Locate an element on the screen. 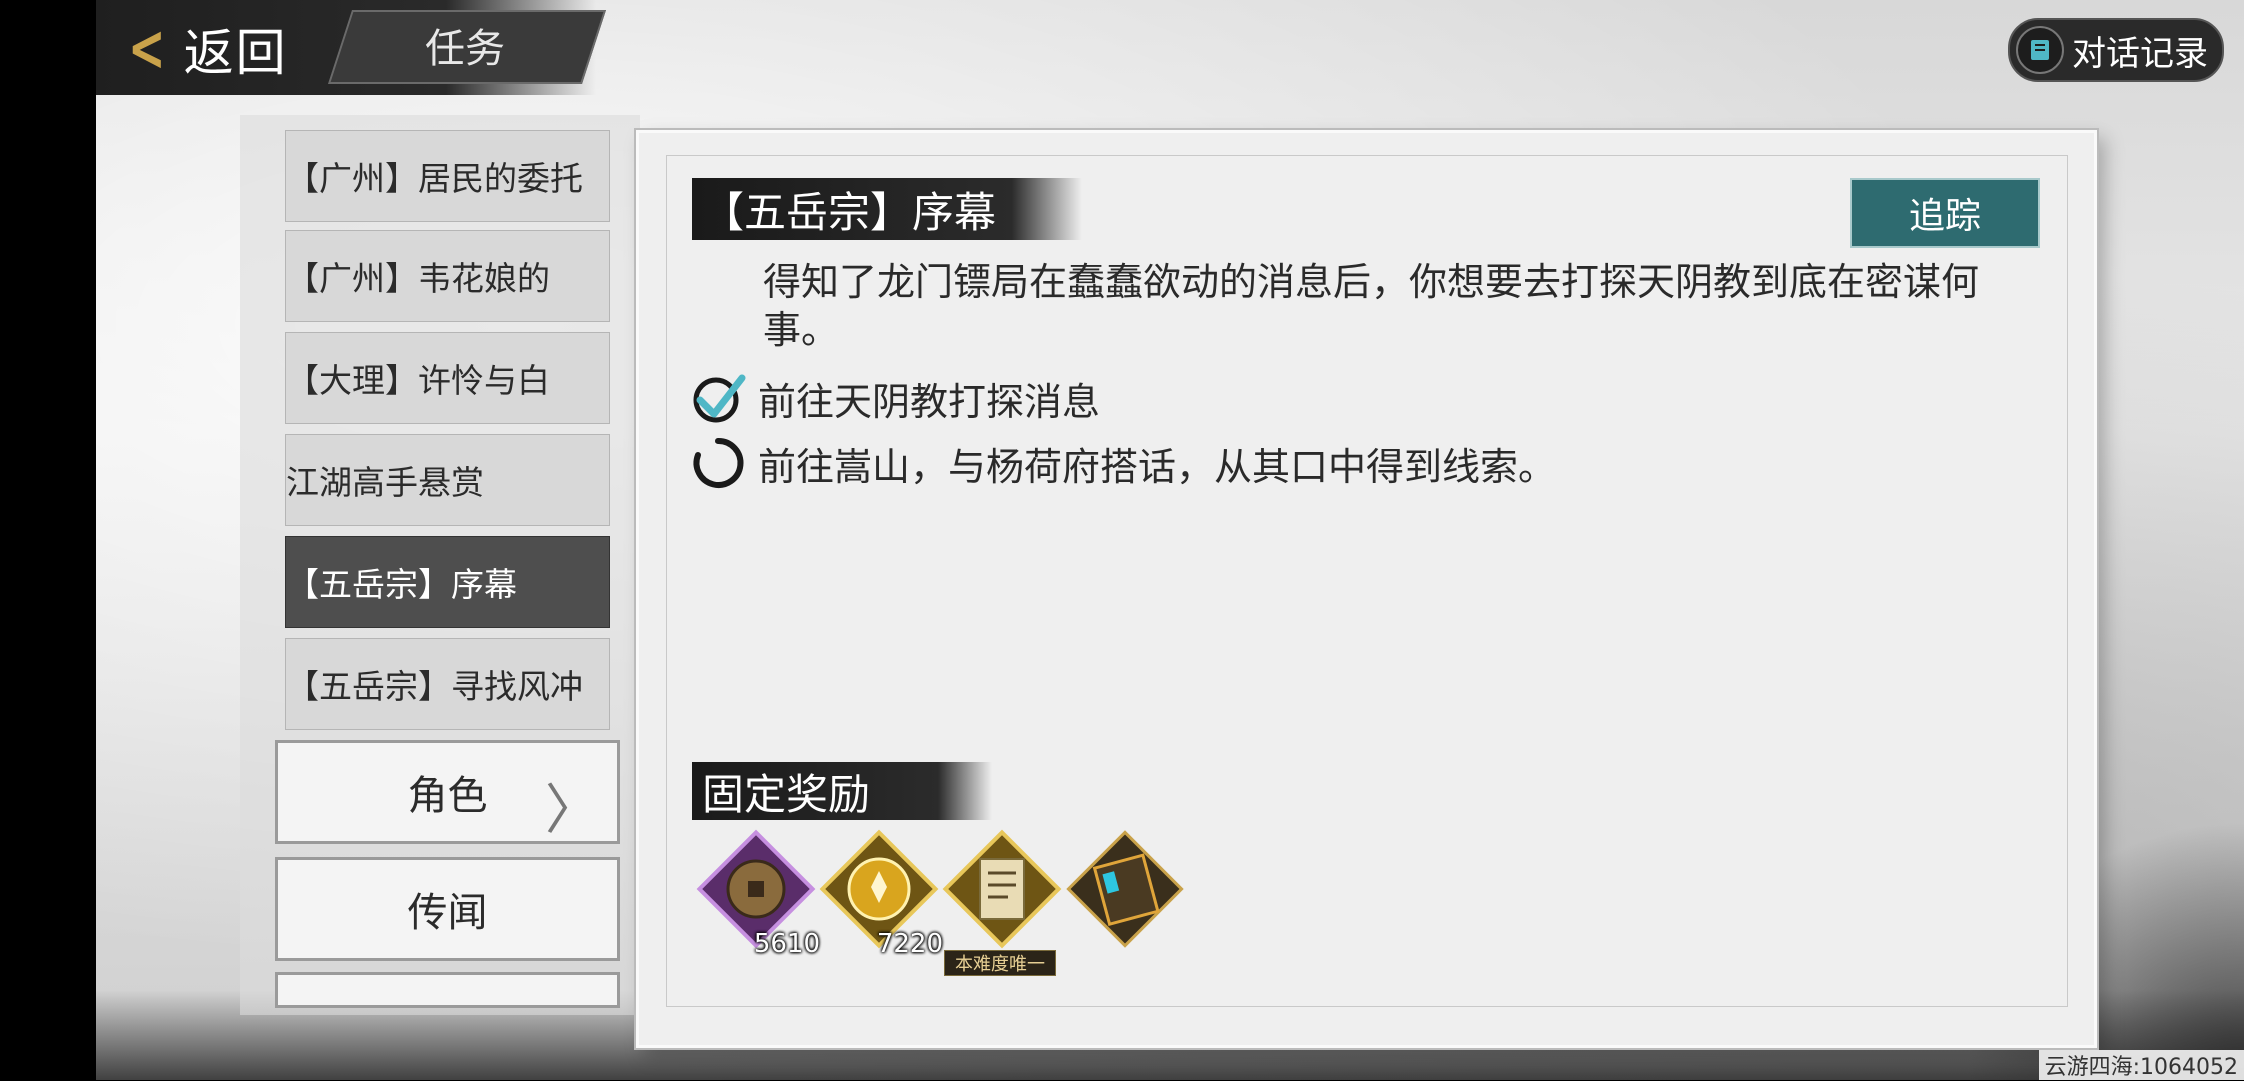 The height and width of the screenshot is (1081, 2244). objective-item-done: 前往天阴教打探消息 is located at coordinates (895, 398).